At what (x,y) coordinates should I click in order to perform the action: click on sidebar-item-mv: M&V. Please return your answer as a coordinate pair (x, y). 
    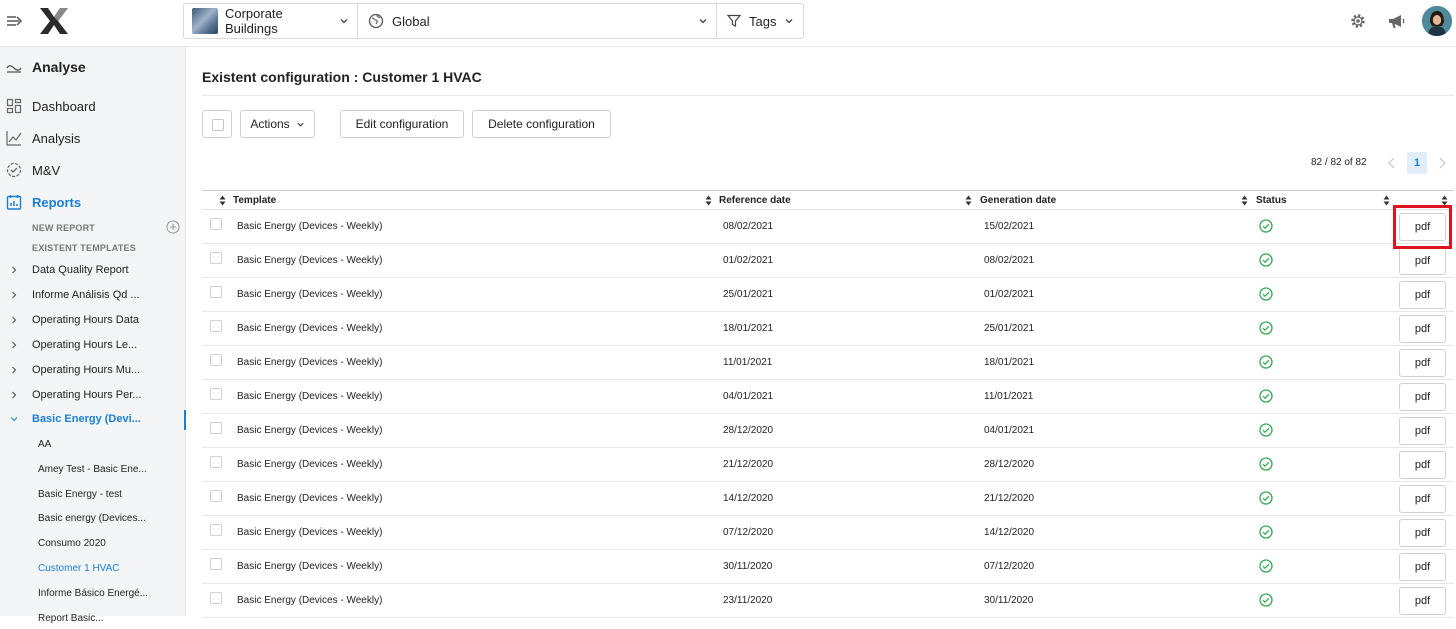
    Looking at the image, I should click on (93, 170).